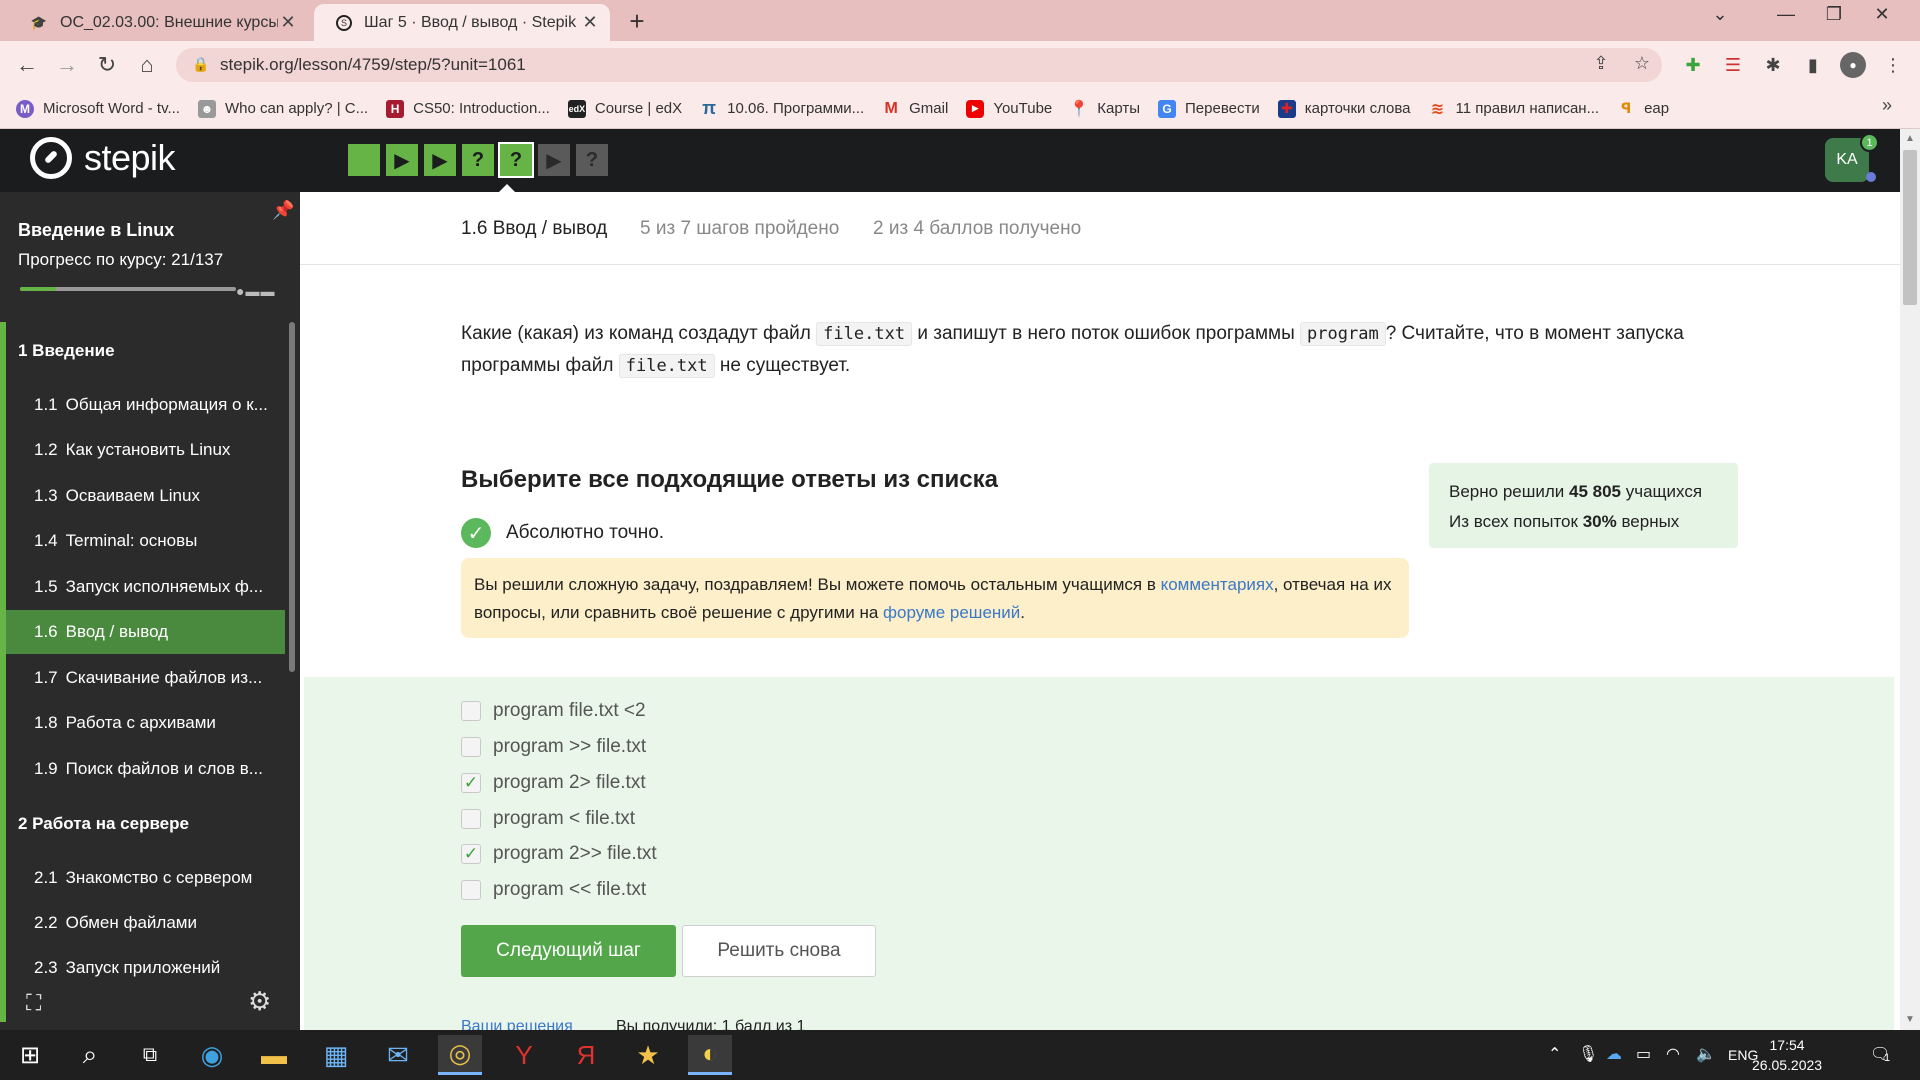  What do you see at coordinates (1643, 1054) in the screenshot?
I see `battery-icon: ▭` at bounding box center [1643, 1054].